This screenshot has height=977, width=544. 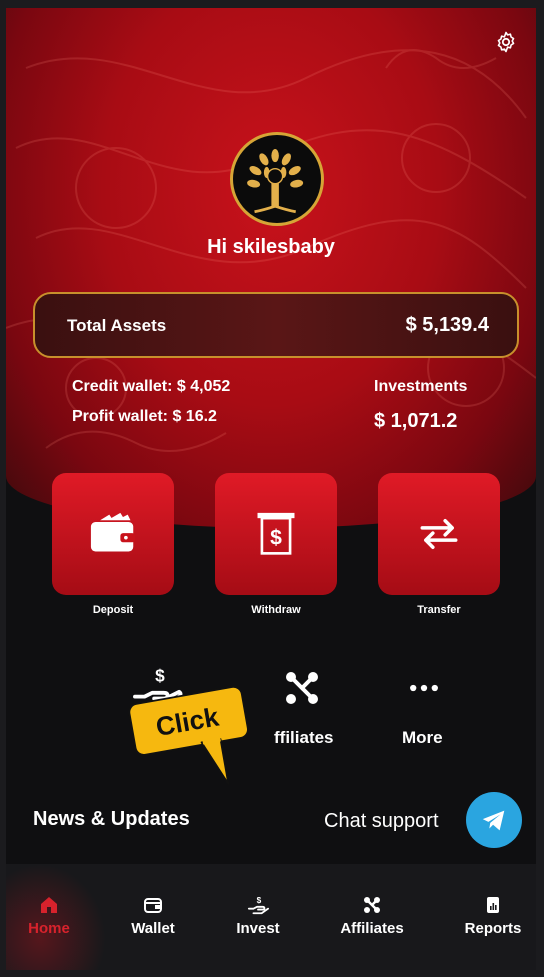 I want to click on withdraw-button: $, so click(x=276, y=534).